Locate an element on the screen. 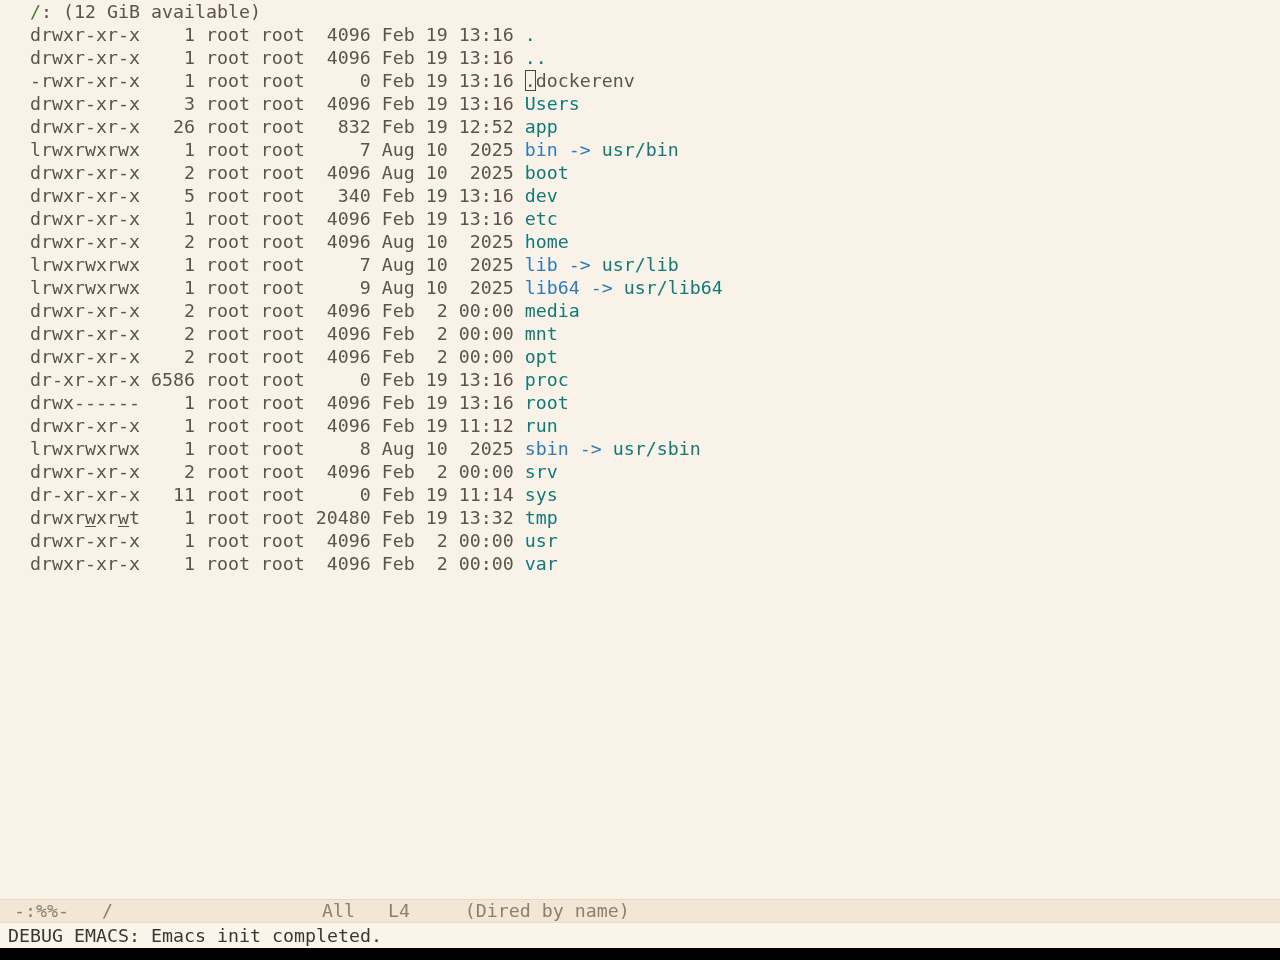 This screenshot has width=1280, height=960. modified-date: Feb 2 00:00 is located at coordinates (447, 471).